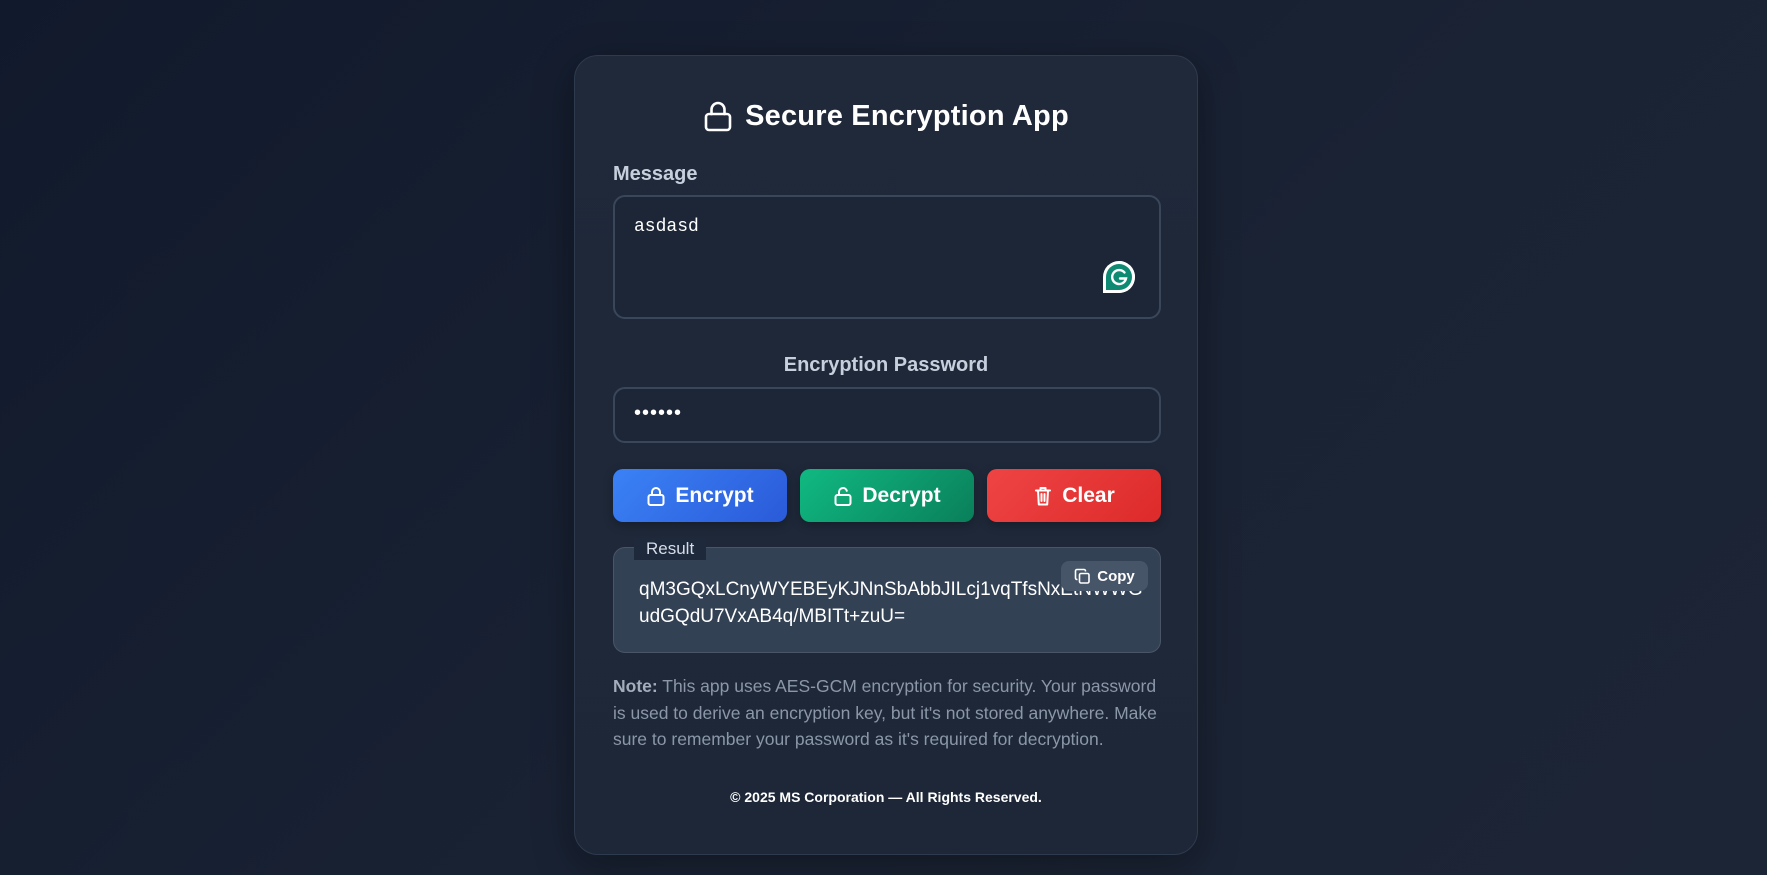  I want to click on trash-icon, so click(1043, 495).